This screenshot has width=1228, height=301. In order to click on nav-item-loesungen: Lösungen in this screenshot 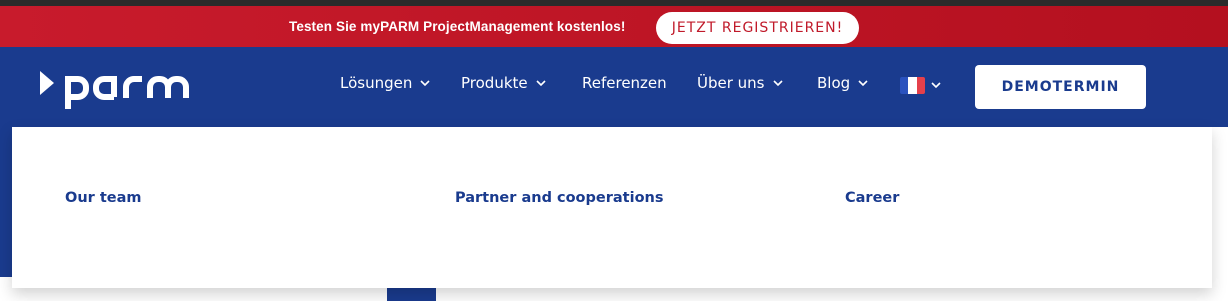, I will do `click(385, 83)`.